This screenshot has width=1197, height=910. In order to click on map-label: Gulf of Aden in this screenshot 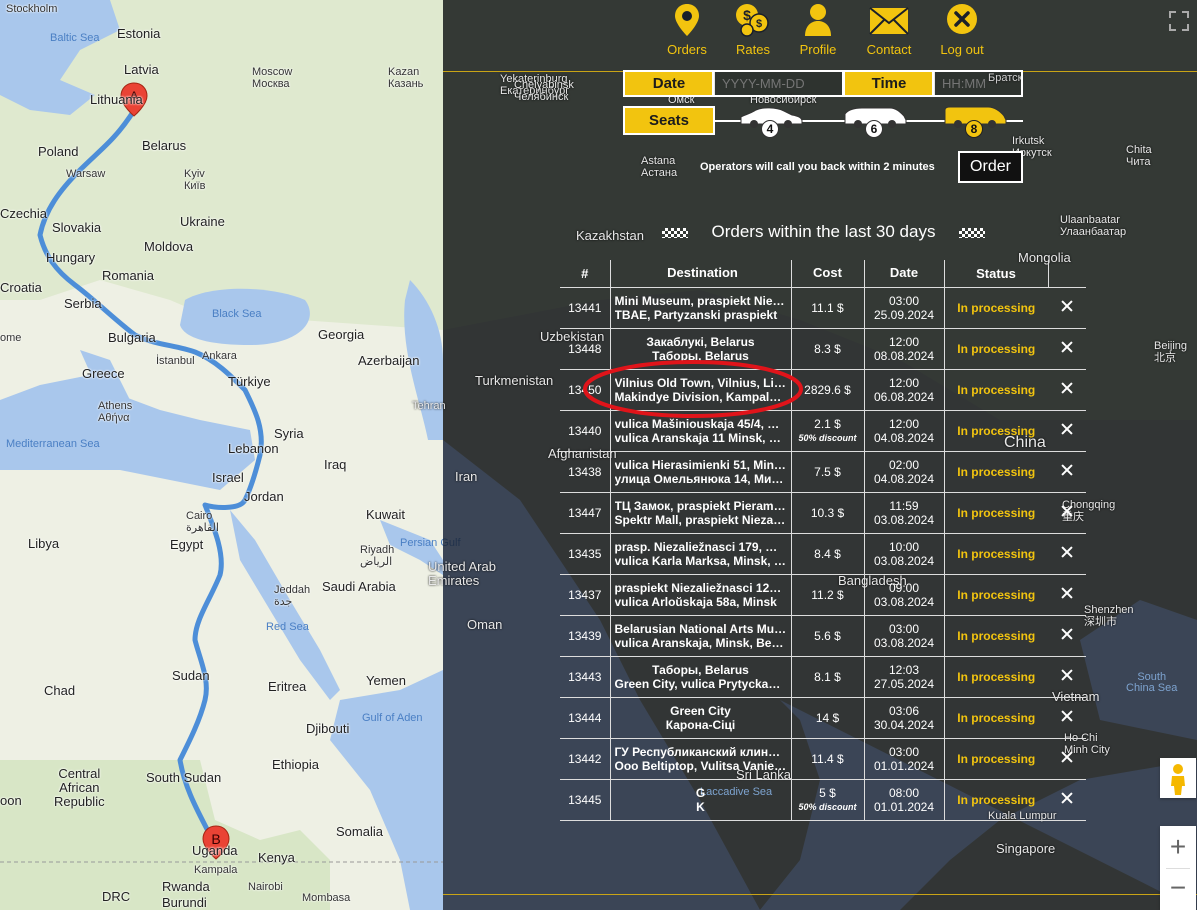, I will do `click(392, 718)`.